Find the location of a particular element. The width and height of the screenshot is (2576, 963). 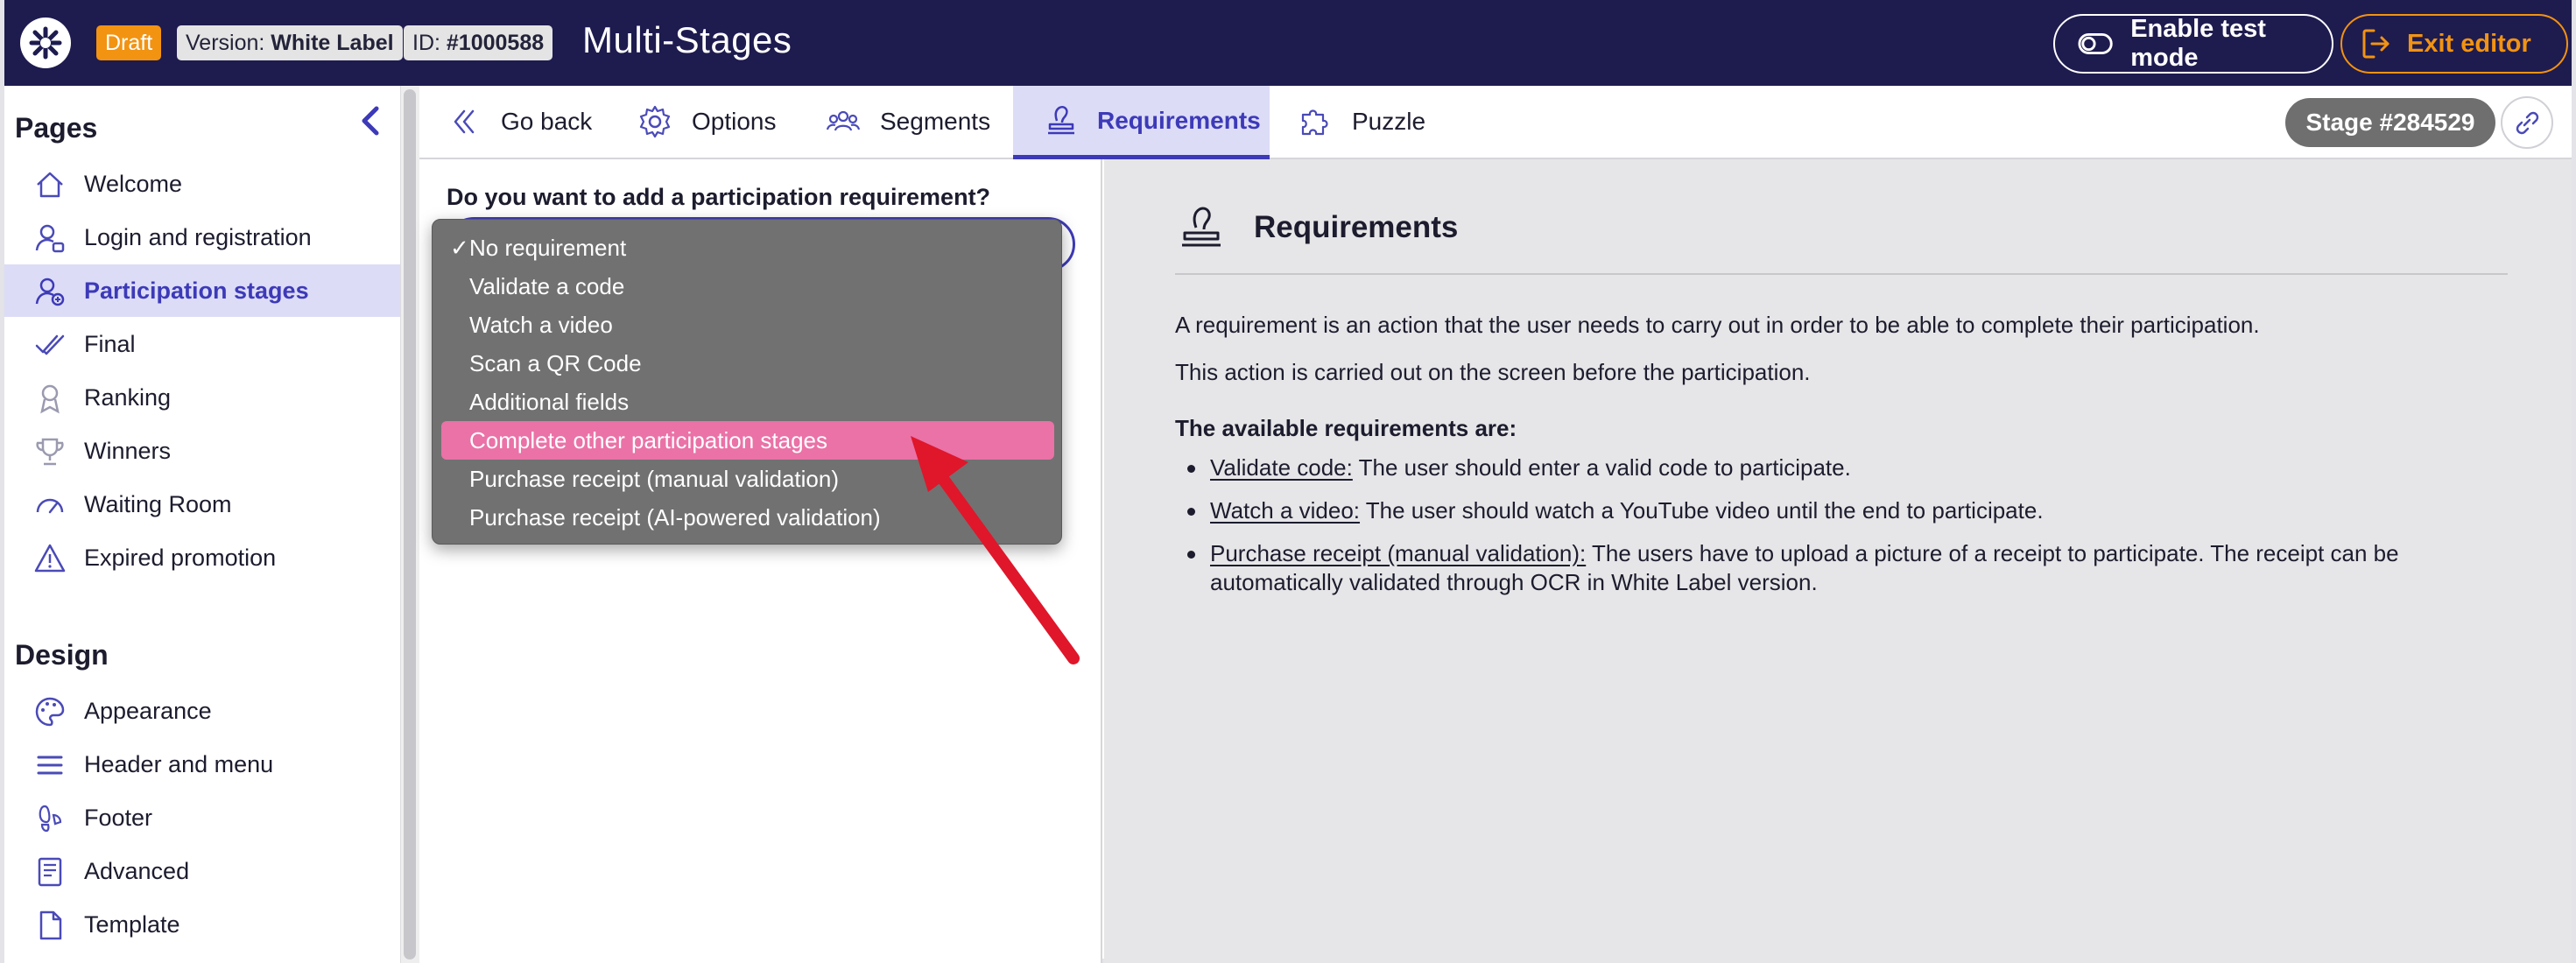

version-badge: Version: White Label is located at coordinates (290, 42).